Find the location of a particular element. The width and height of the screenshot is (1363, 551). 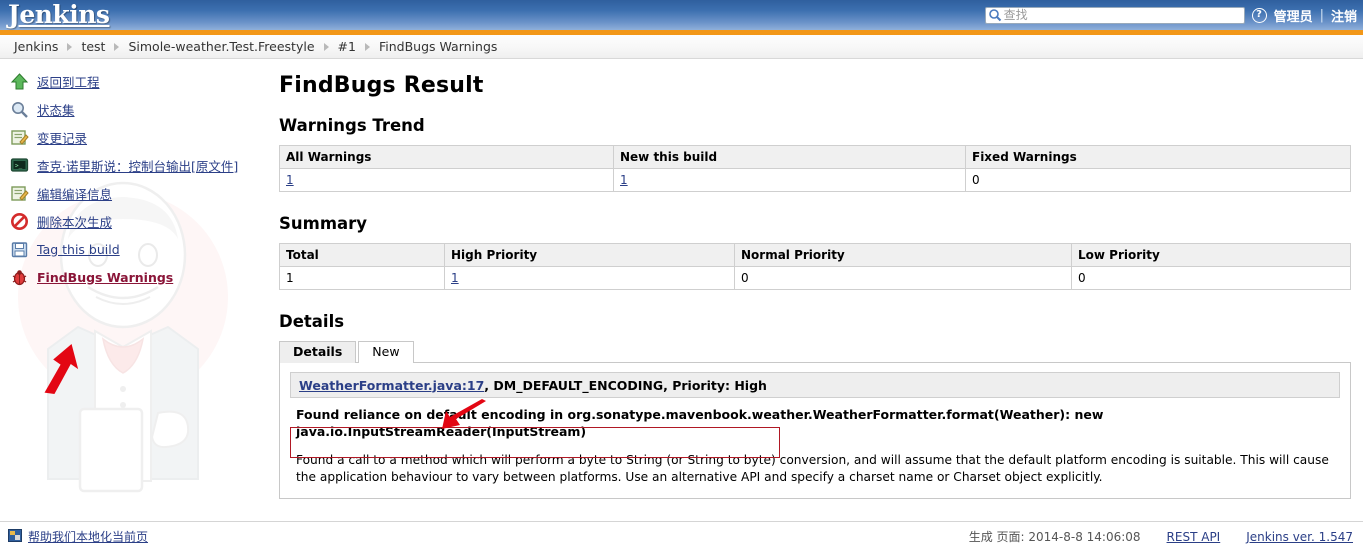

cell-high-priority: 1 is located at coordinates (589, 278).